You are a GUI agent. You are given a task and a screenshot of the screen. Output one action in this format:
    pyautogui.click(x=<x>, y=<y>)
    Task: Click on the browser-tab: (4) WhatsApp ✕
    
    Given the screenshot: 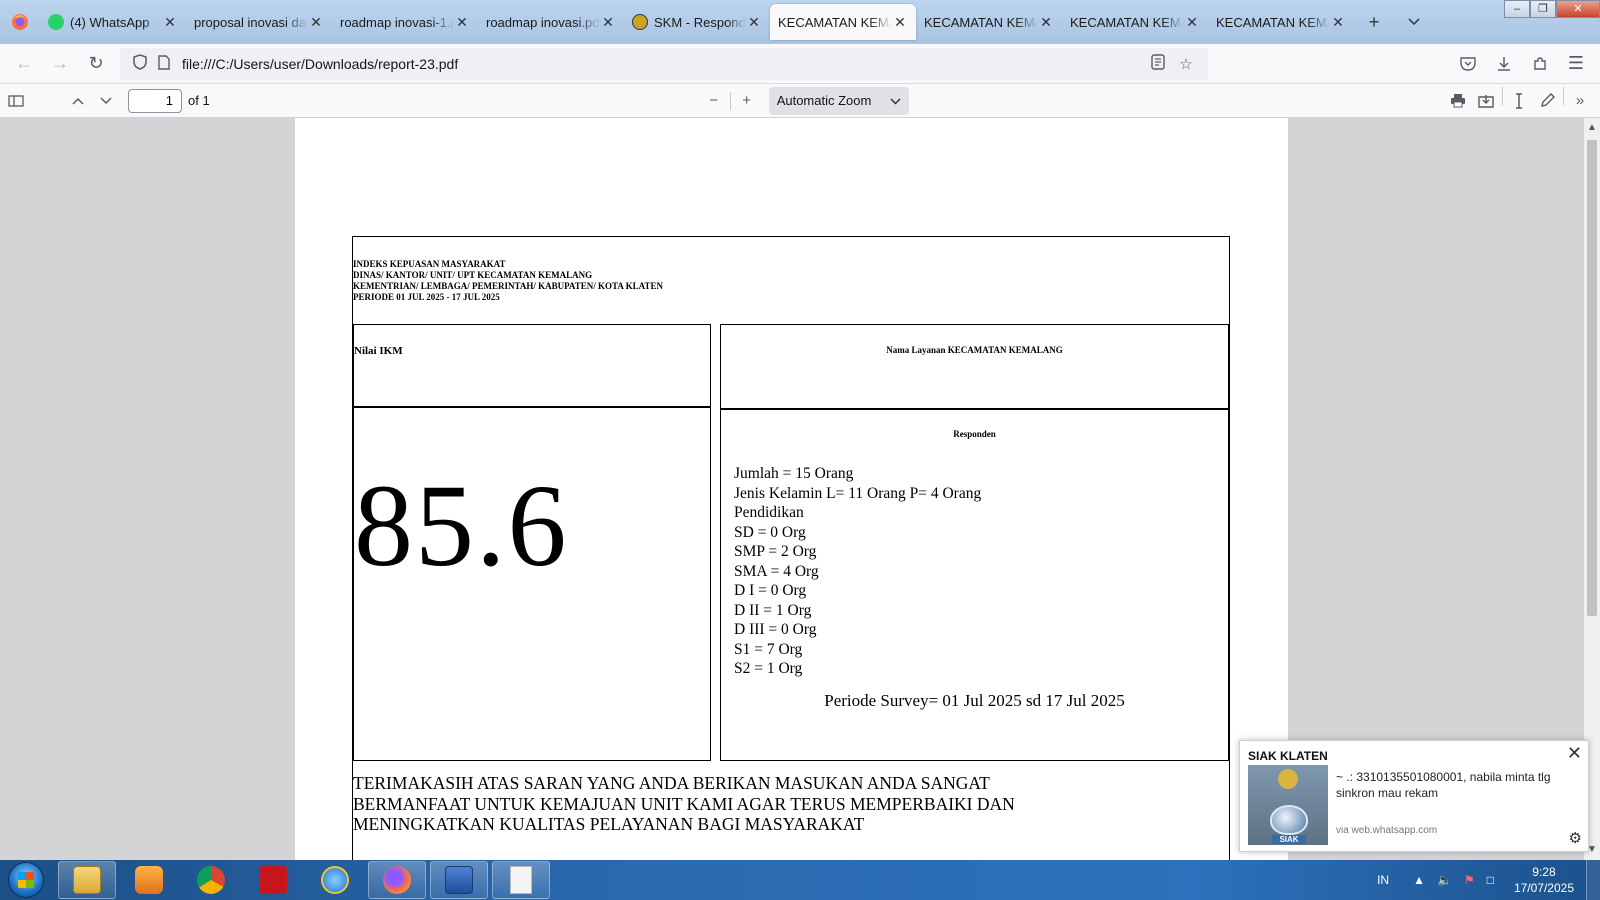 What is the action you would take?
    pyautogui.click(x=113, y=22)
    